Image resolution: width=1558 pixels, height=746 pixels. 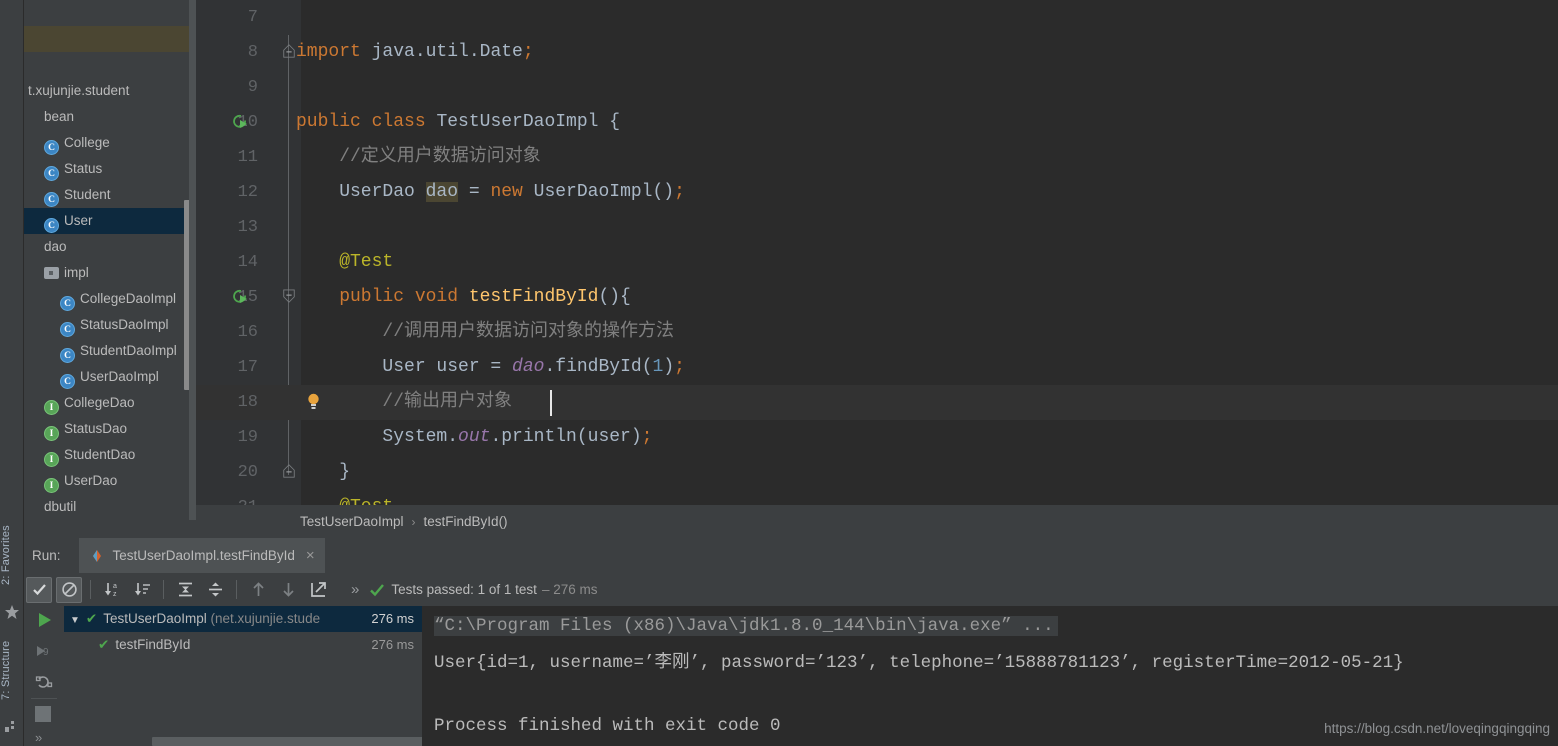 What do you see at coordinates (96, 555) in the screenshot?
I see `junit-icon` at bounding box center [96, 555].